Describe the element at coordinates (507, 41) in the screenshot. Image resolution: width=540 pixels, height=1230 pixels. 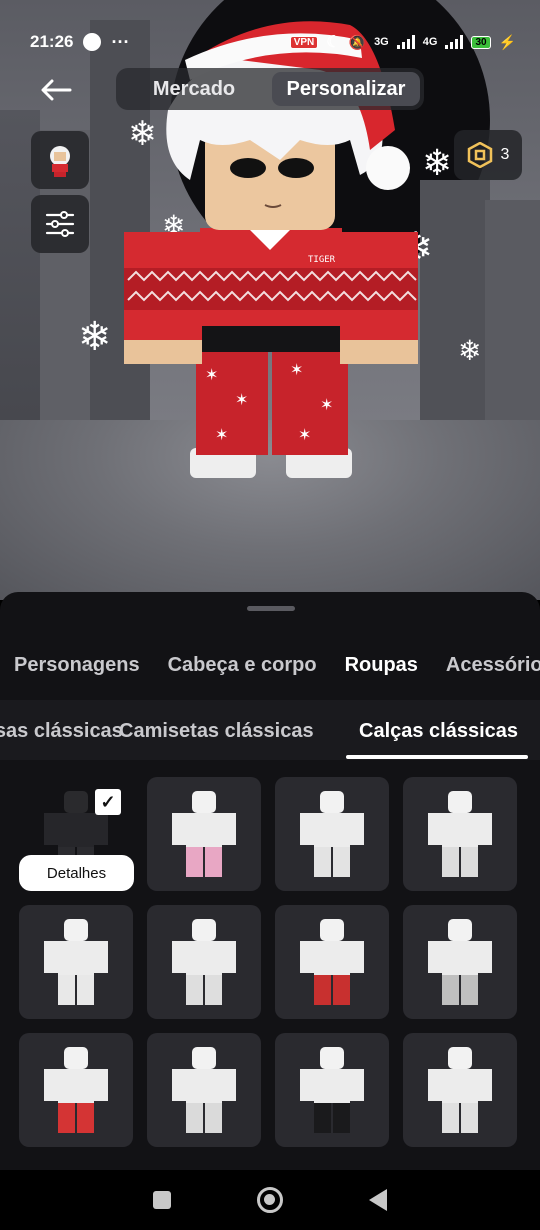
I see `charging-icon: ⚡` at that location.